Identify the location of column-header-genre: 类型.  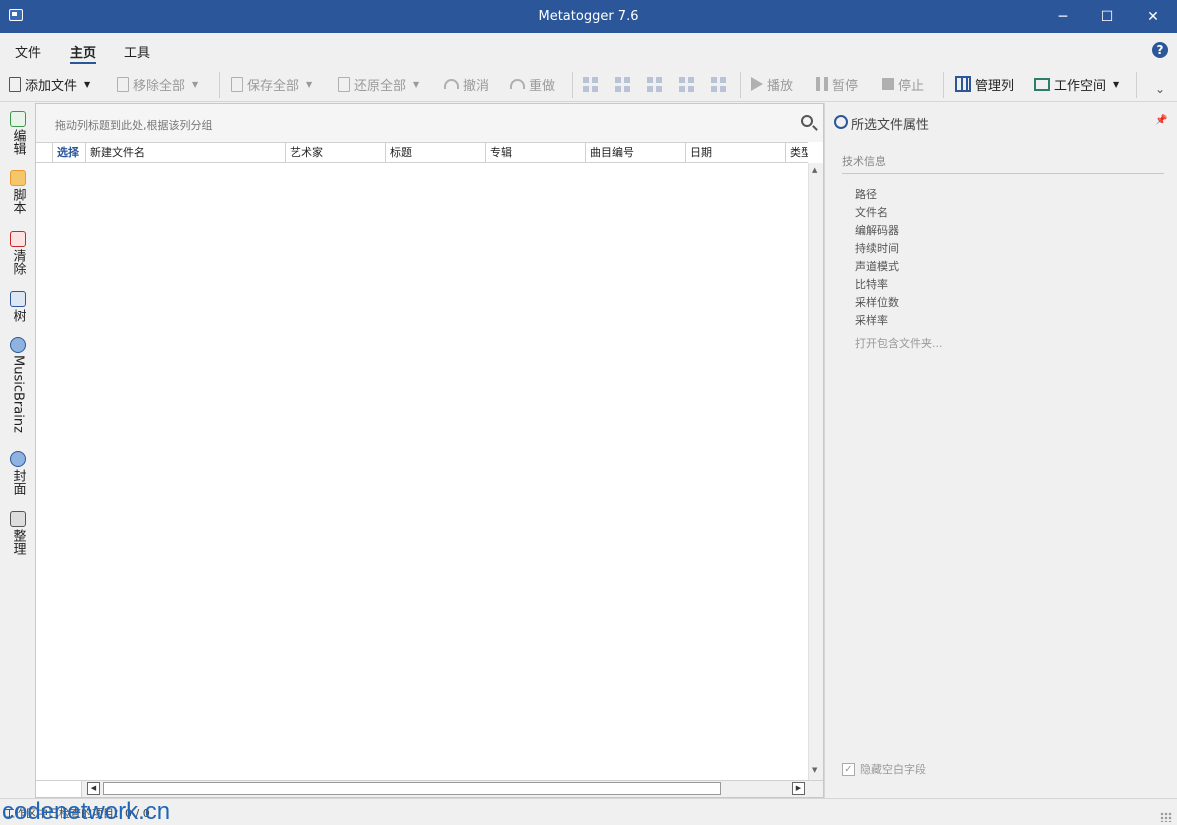
(796, 152).